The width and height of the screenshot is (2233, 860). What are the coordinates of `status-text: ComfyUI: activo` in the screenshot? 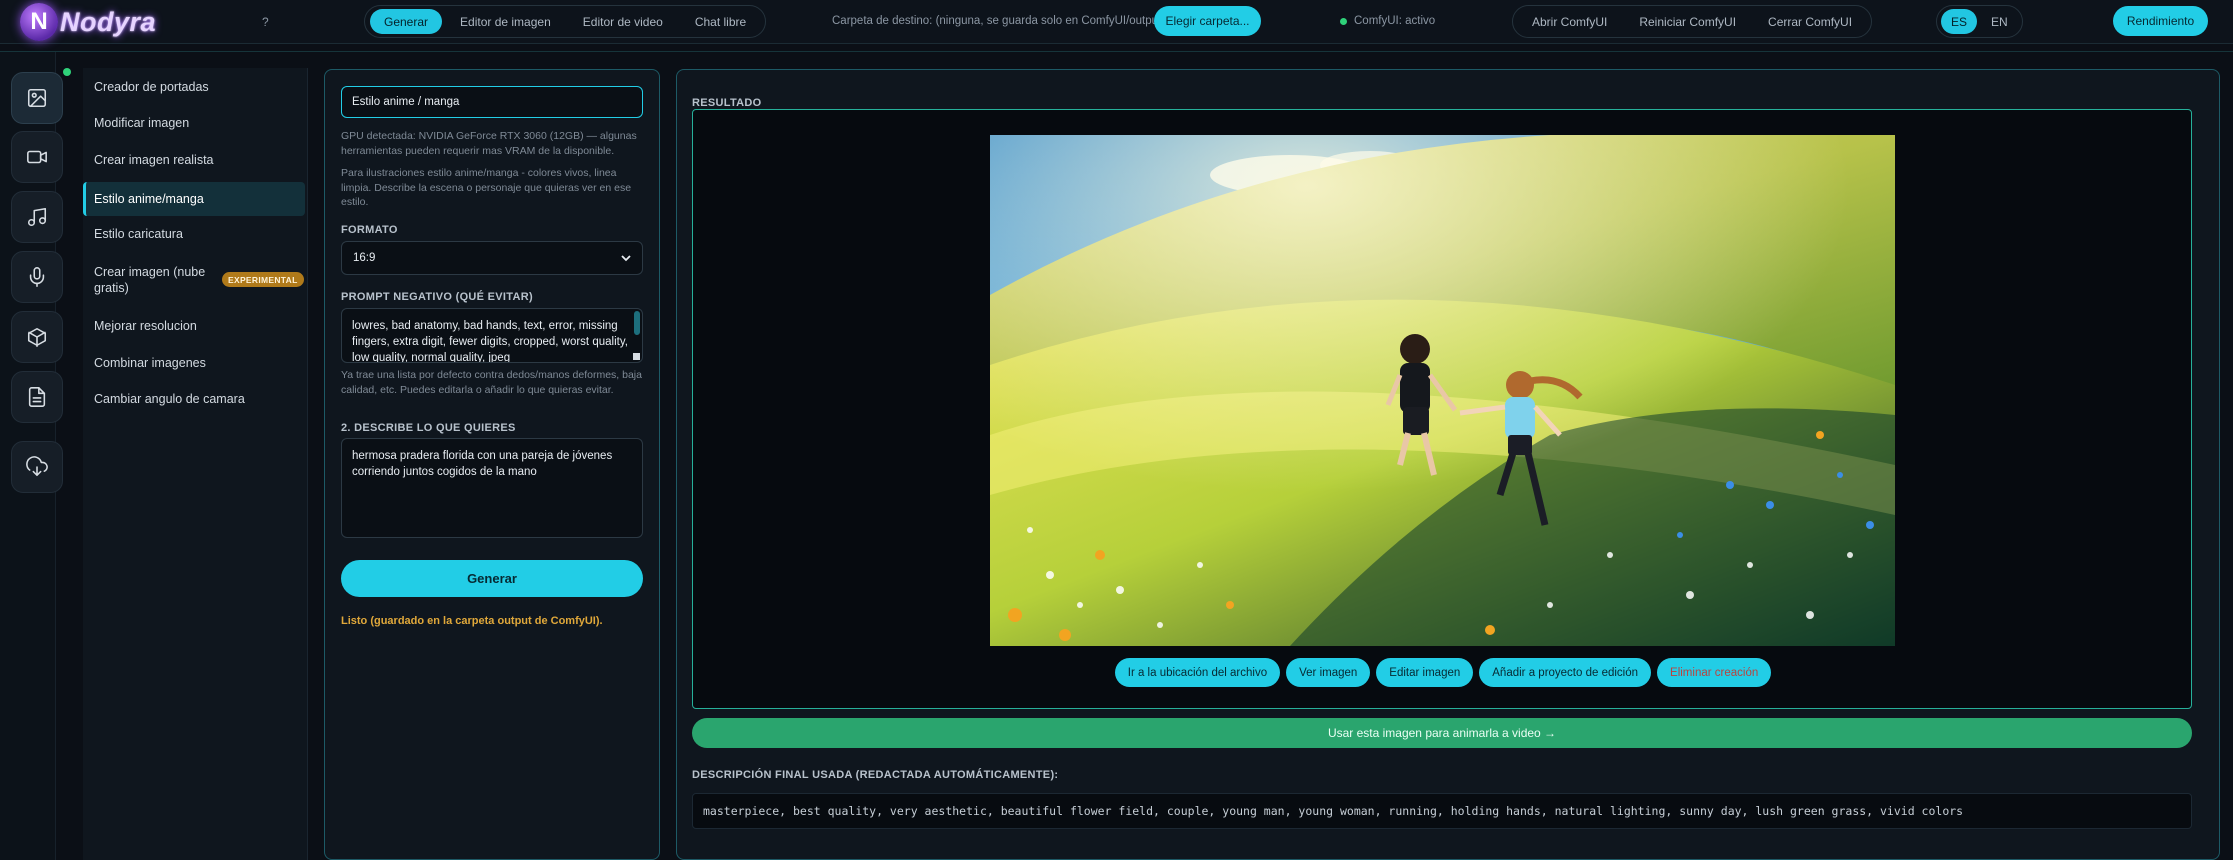 It's located at (1395, 21).